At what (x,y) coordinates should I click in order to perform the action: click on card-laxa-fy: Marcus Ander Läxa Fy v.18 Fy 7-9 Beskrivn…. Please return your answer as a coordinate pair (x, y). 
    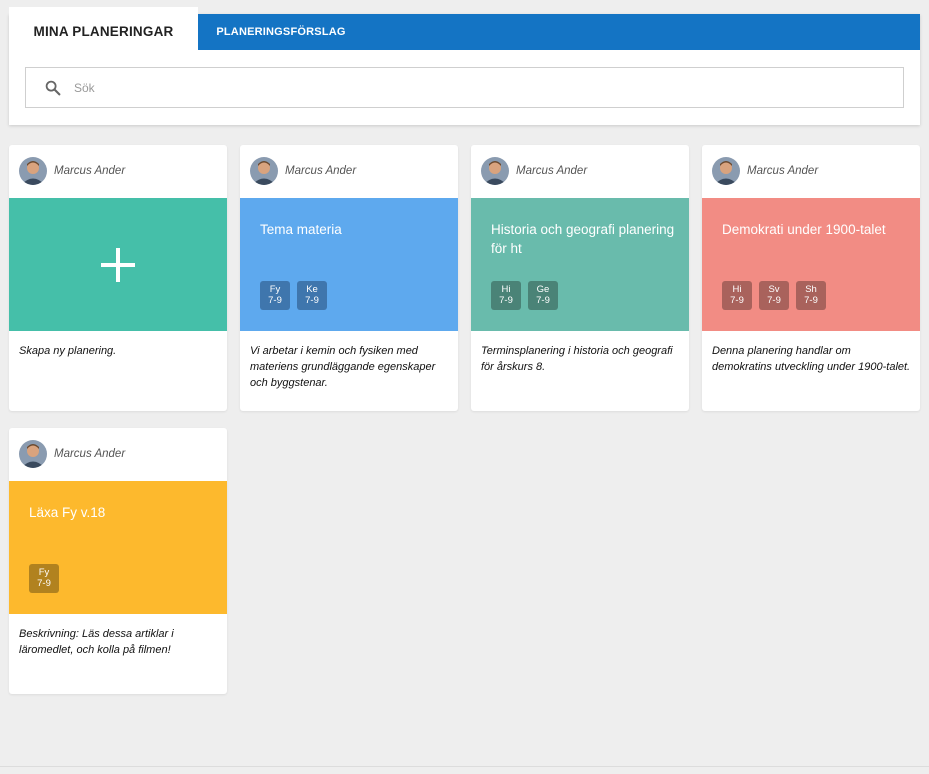
    Looking at the image, I should click on (118, 561).